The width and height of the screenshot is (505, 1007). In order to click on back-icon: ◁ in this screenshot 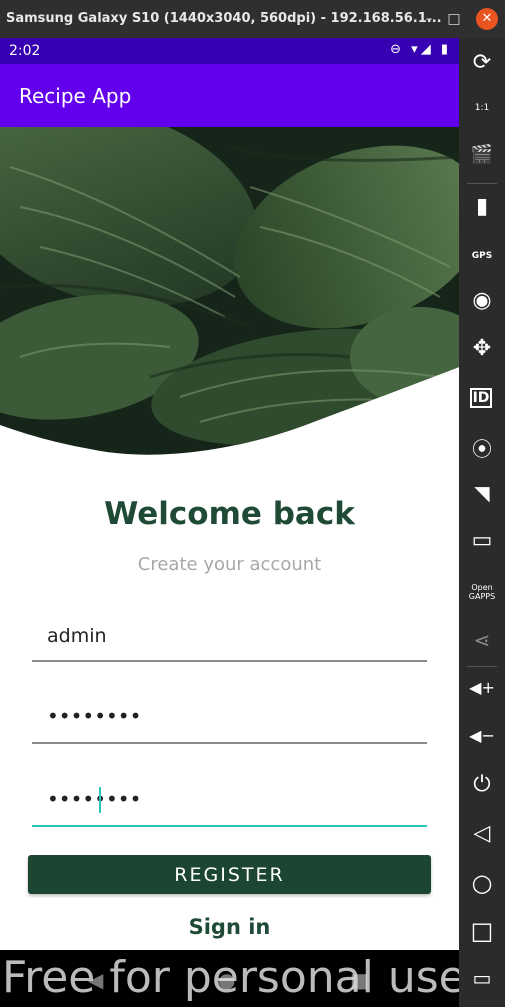, I will do `click(482, 833)`.